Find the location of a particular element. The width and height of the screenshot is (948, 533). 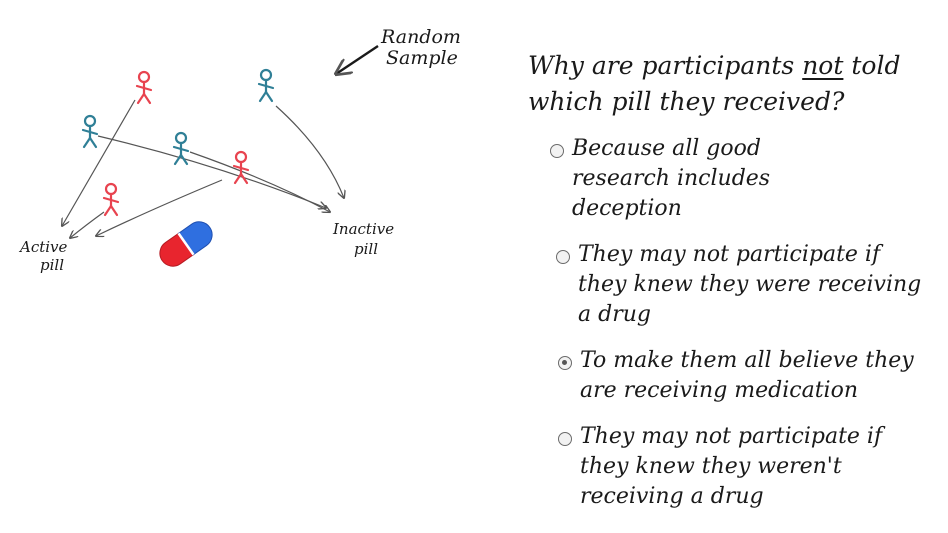

random-sample-label: Random Sample is located at coordinates (423, 47).